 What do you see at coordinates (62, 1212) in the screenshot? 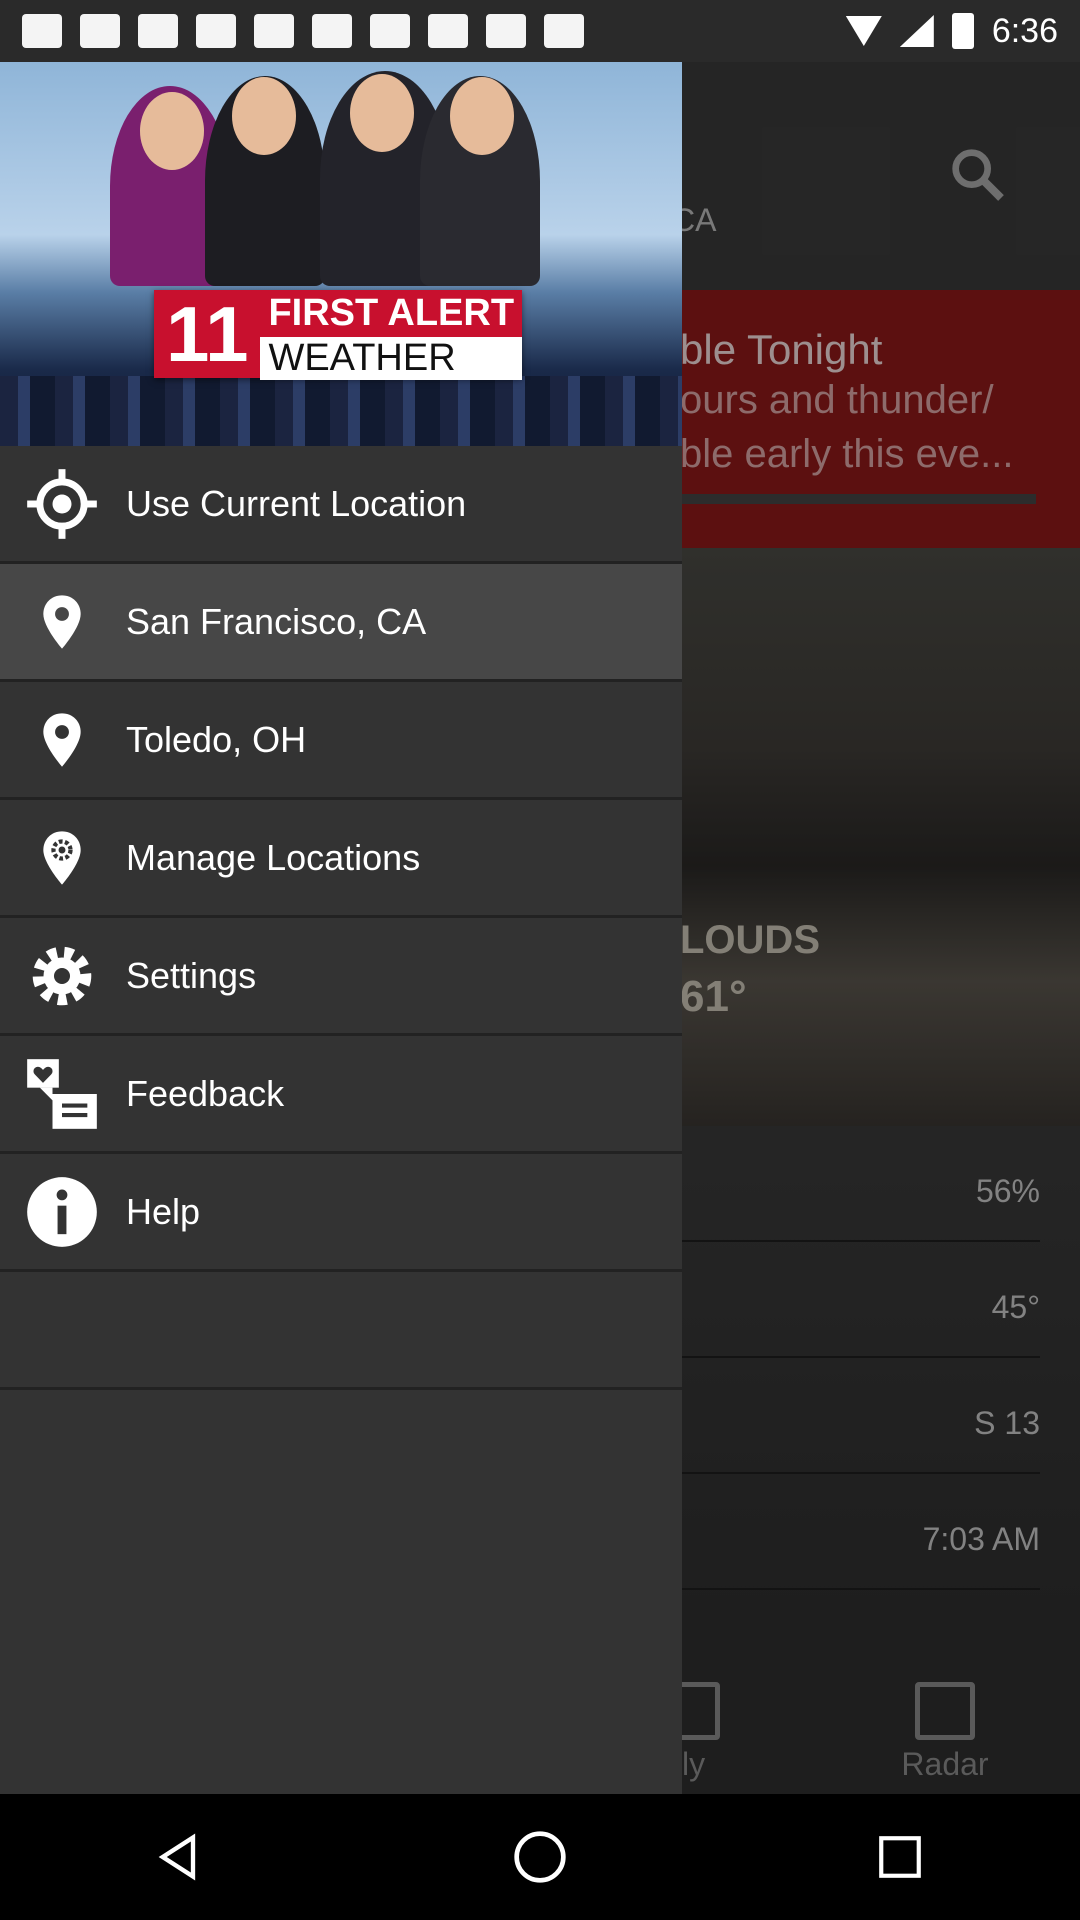
I see `info-icon` at bounding box center [62, 1212].